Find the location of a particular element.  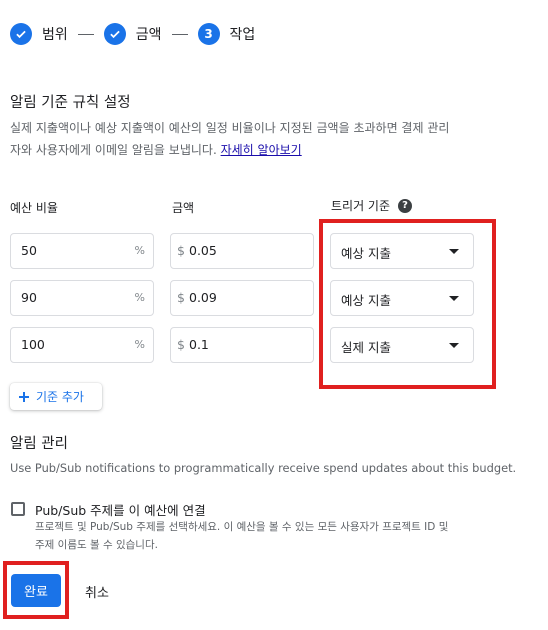

pubsub-checkbox-label: Pub/Sub 주제를 이 예산에 연결 is located at coordinates (120, 509).